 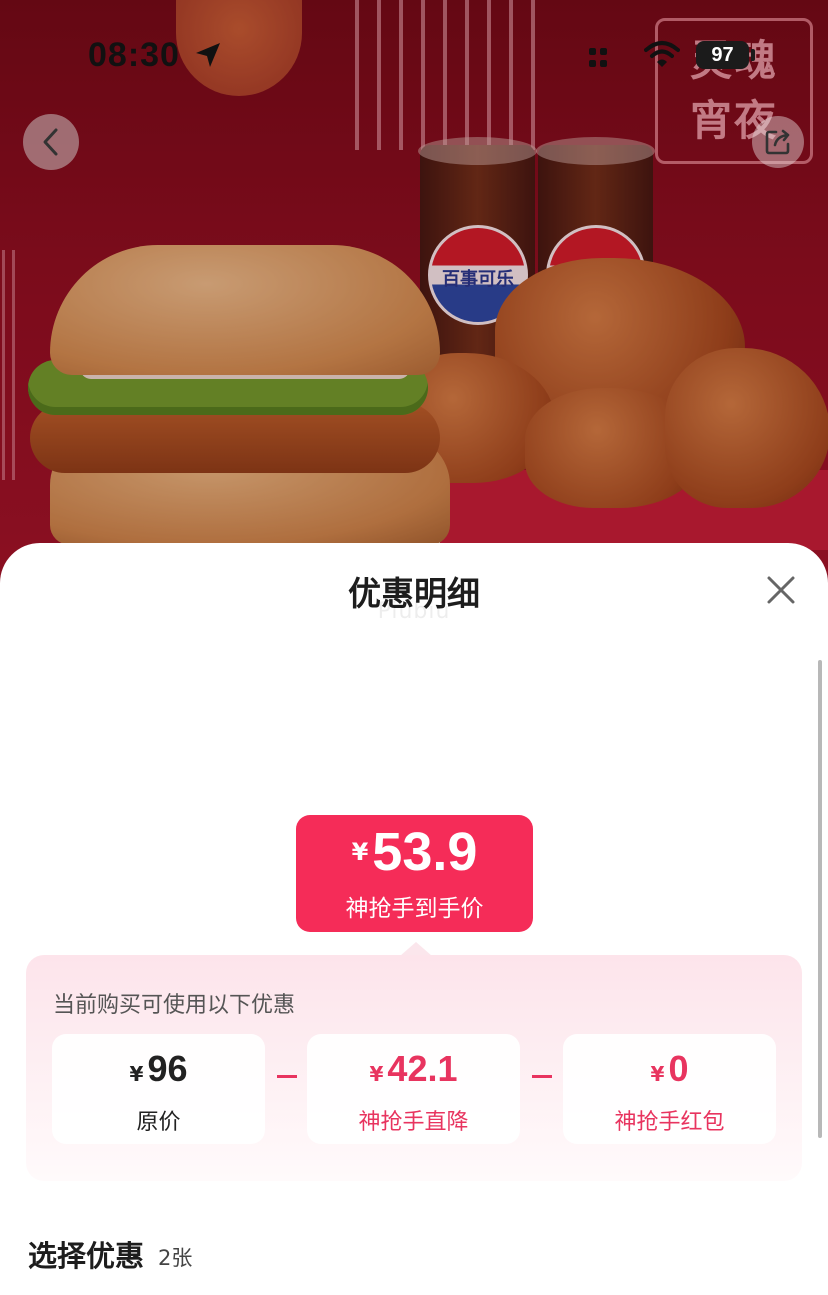 I want to click on benefits-title: 当前购买可使用以下优惠, so click(x=174, y=1005).